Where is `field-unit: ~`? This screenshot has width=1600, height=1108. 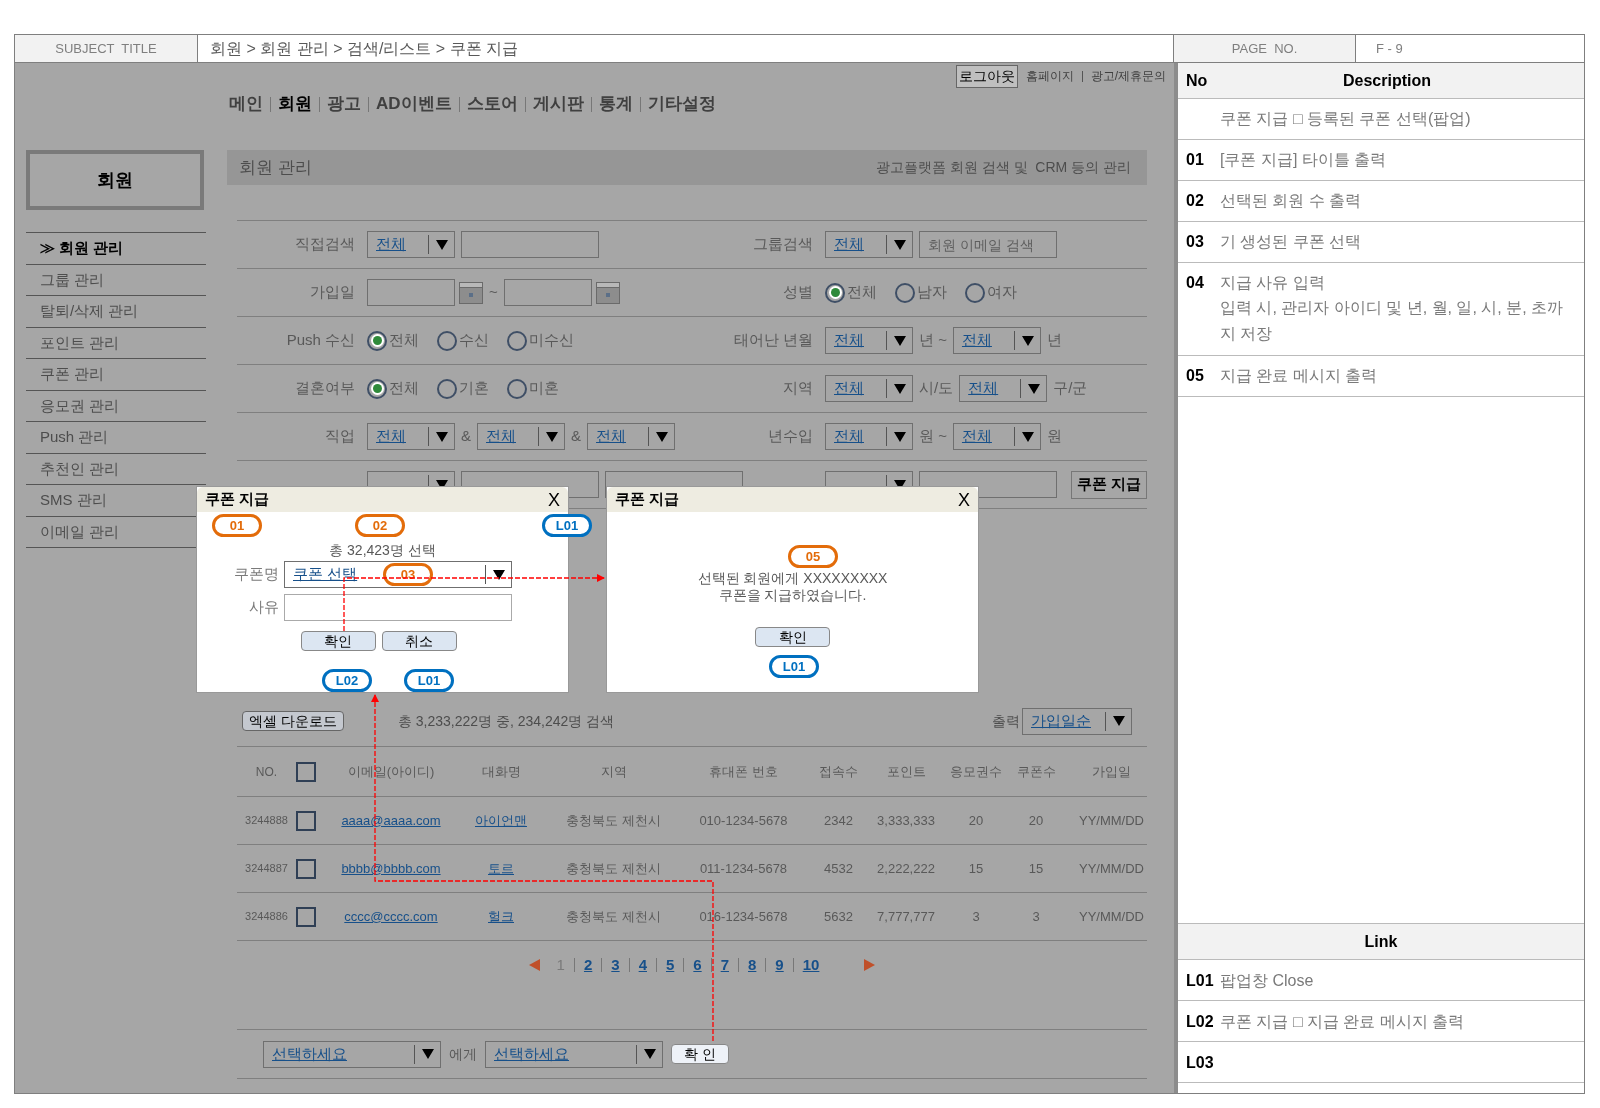 field-unit: ~ is located at coordinates (493, 292).